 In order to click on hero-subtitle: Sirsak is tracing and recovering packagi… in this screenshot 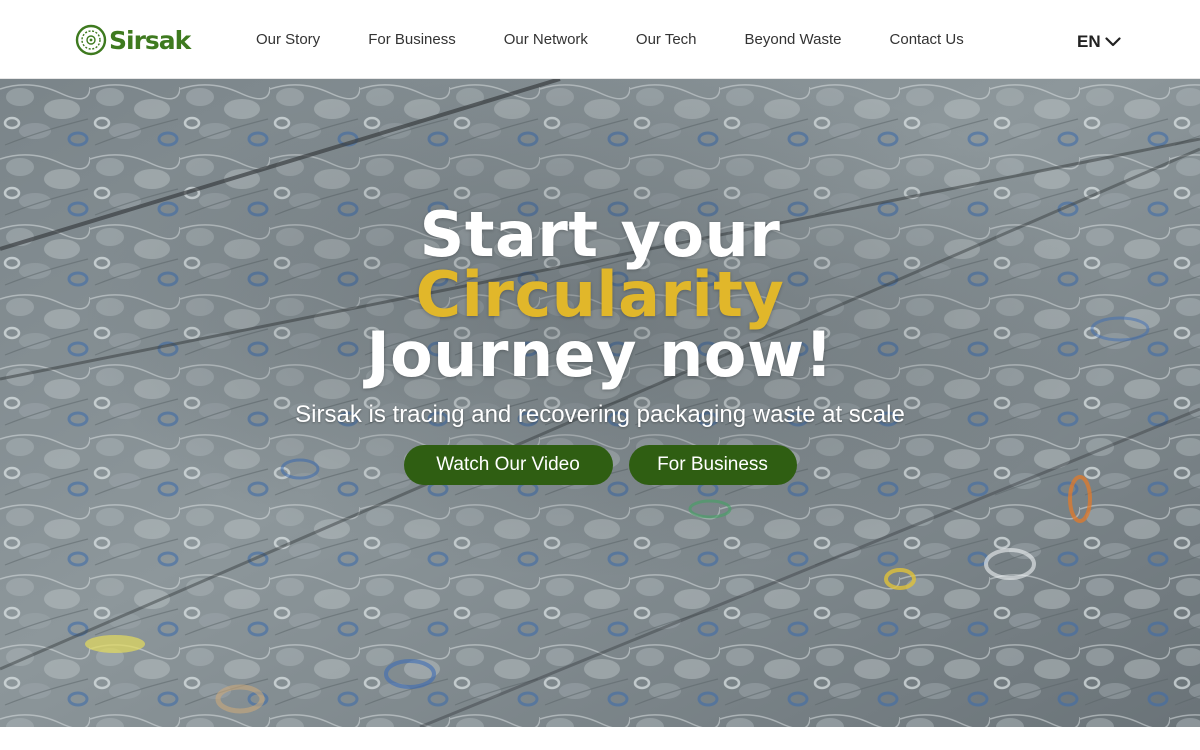, I will do `click(600, 414)`.